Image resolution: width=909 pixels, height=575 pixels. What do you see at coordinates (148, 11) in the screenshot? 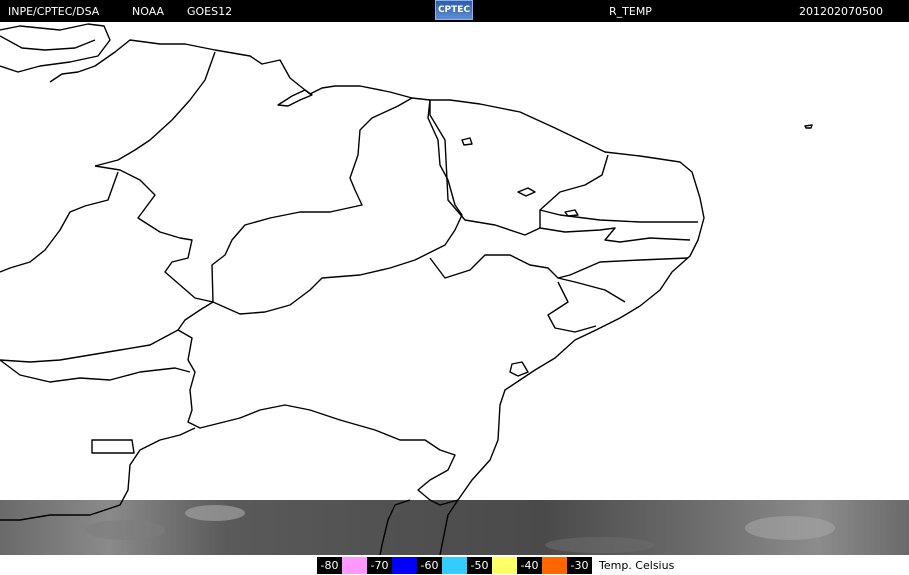
I see `agency-label: NOAA` at bounding box center [148, 11].